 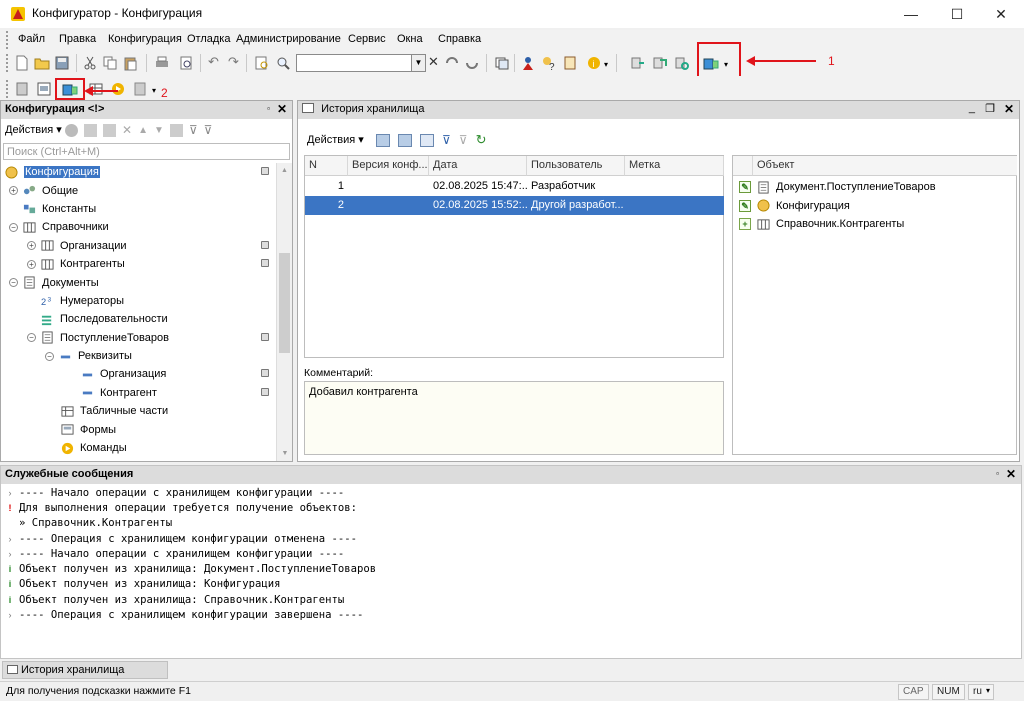 I want to click on tree-item-attr-counterparty: Контрагент, so click(x=139, y=393).